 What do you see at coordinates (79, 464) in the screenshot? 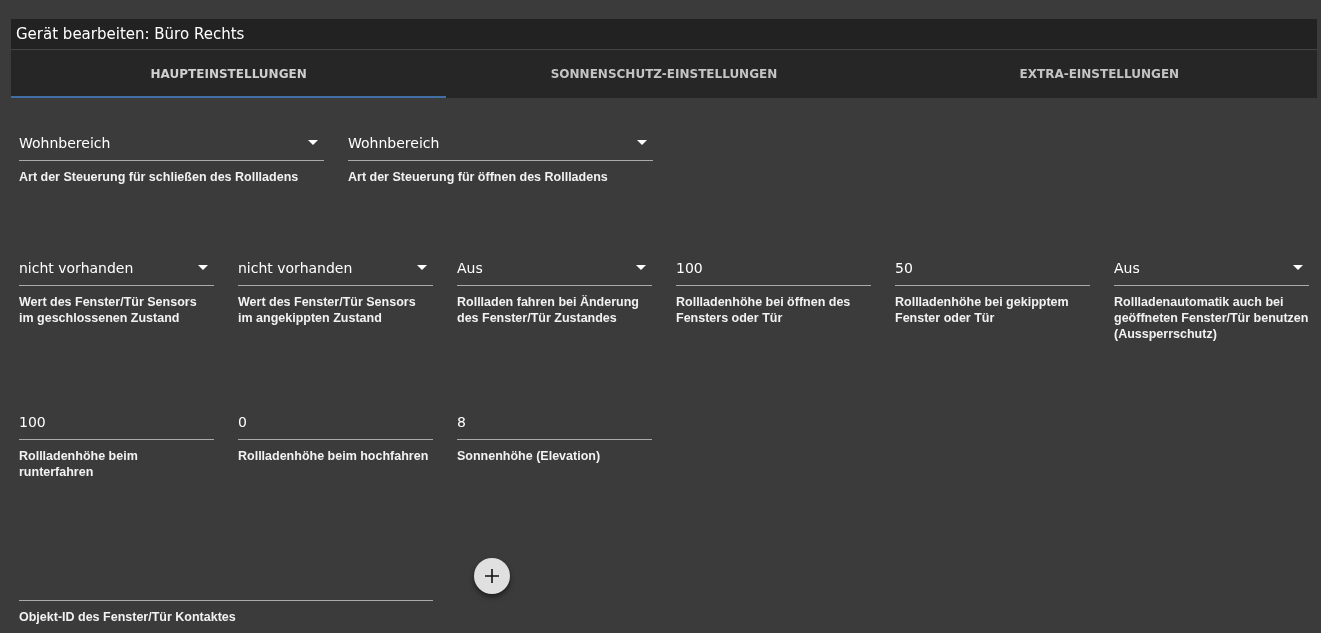
I see `helper-text: Rollladenhöhe beim runterfahren` at bounding box center [79, 464].